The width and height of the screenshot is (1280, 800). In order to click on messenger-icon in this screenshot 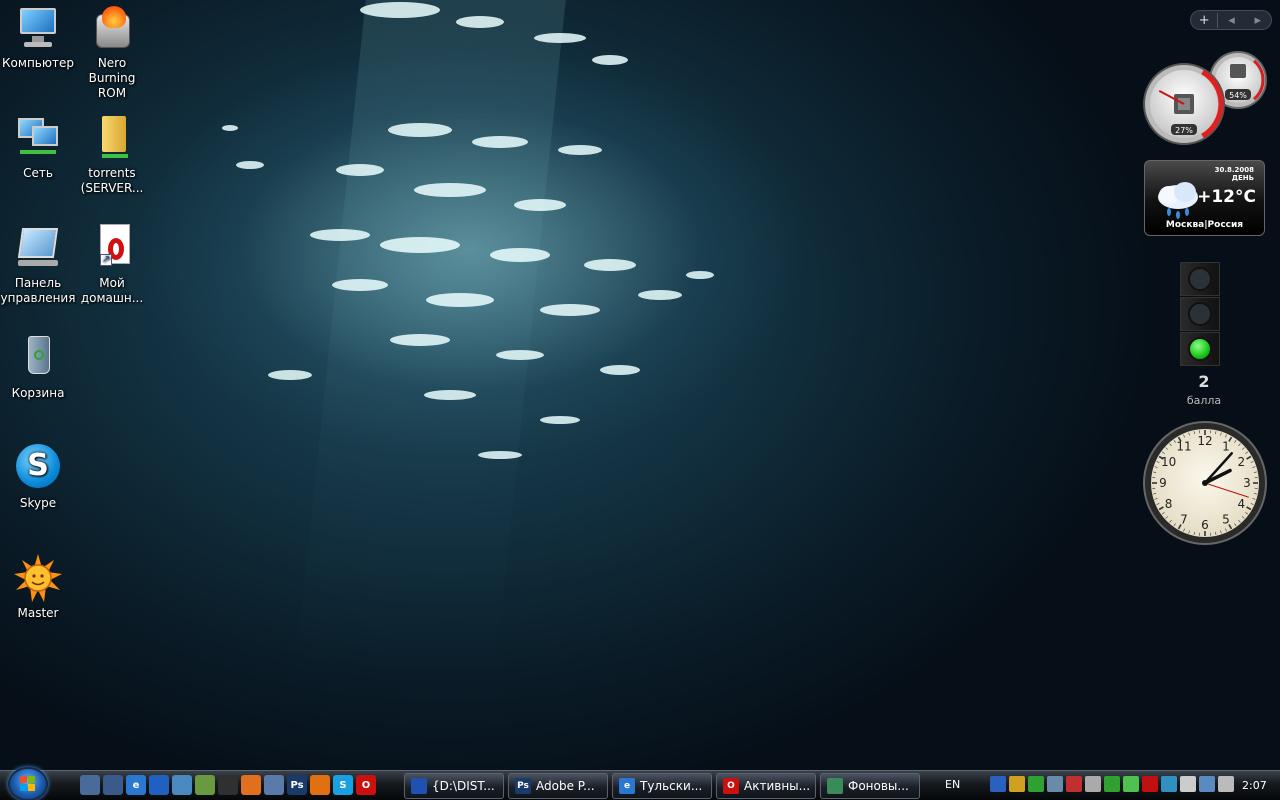, I will do `click(1131, 784)`.